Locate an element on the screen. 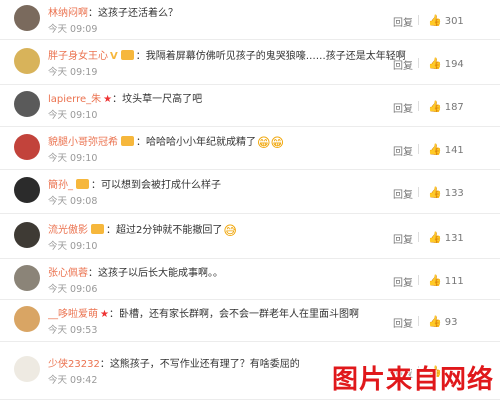  like-button: 👍 111 is located at coordinates (446, 280).